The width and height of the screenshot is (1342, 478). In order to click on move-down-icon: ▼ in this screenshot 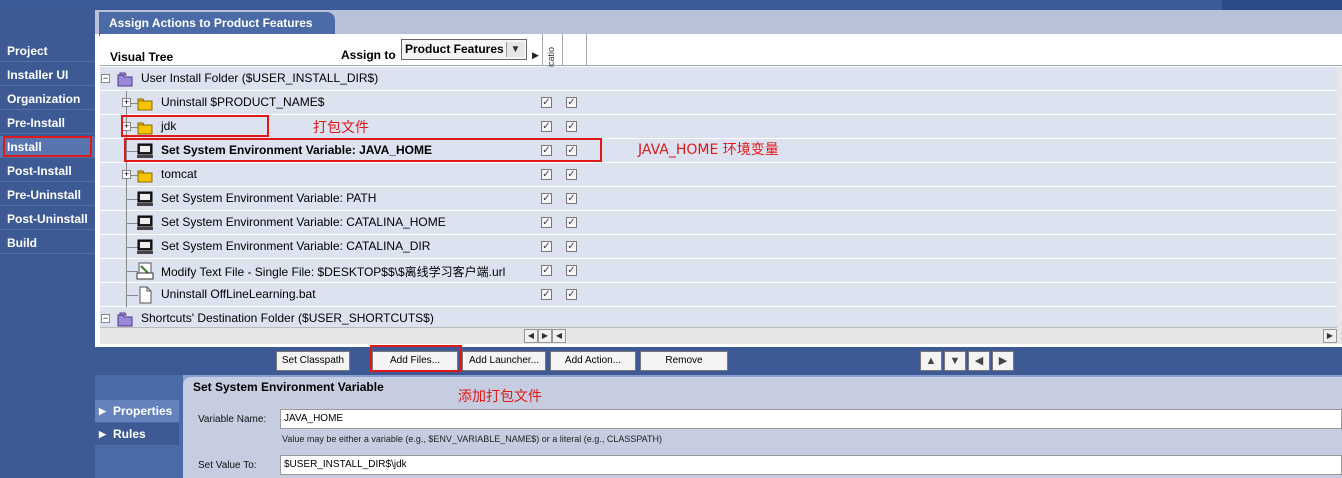, I will do `click(955, 361)`.